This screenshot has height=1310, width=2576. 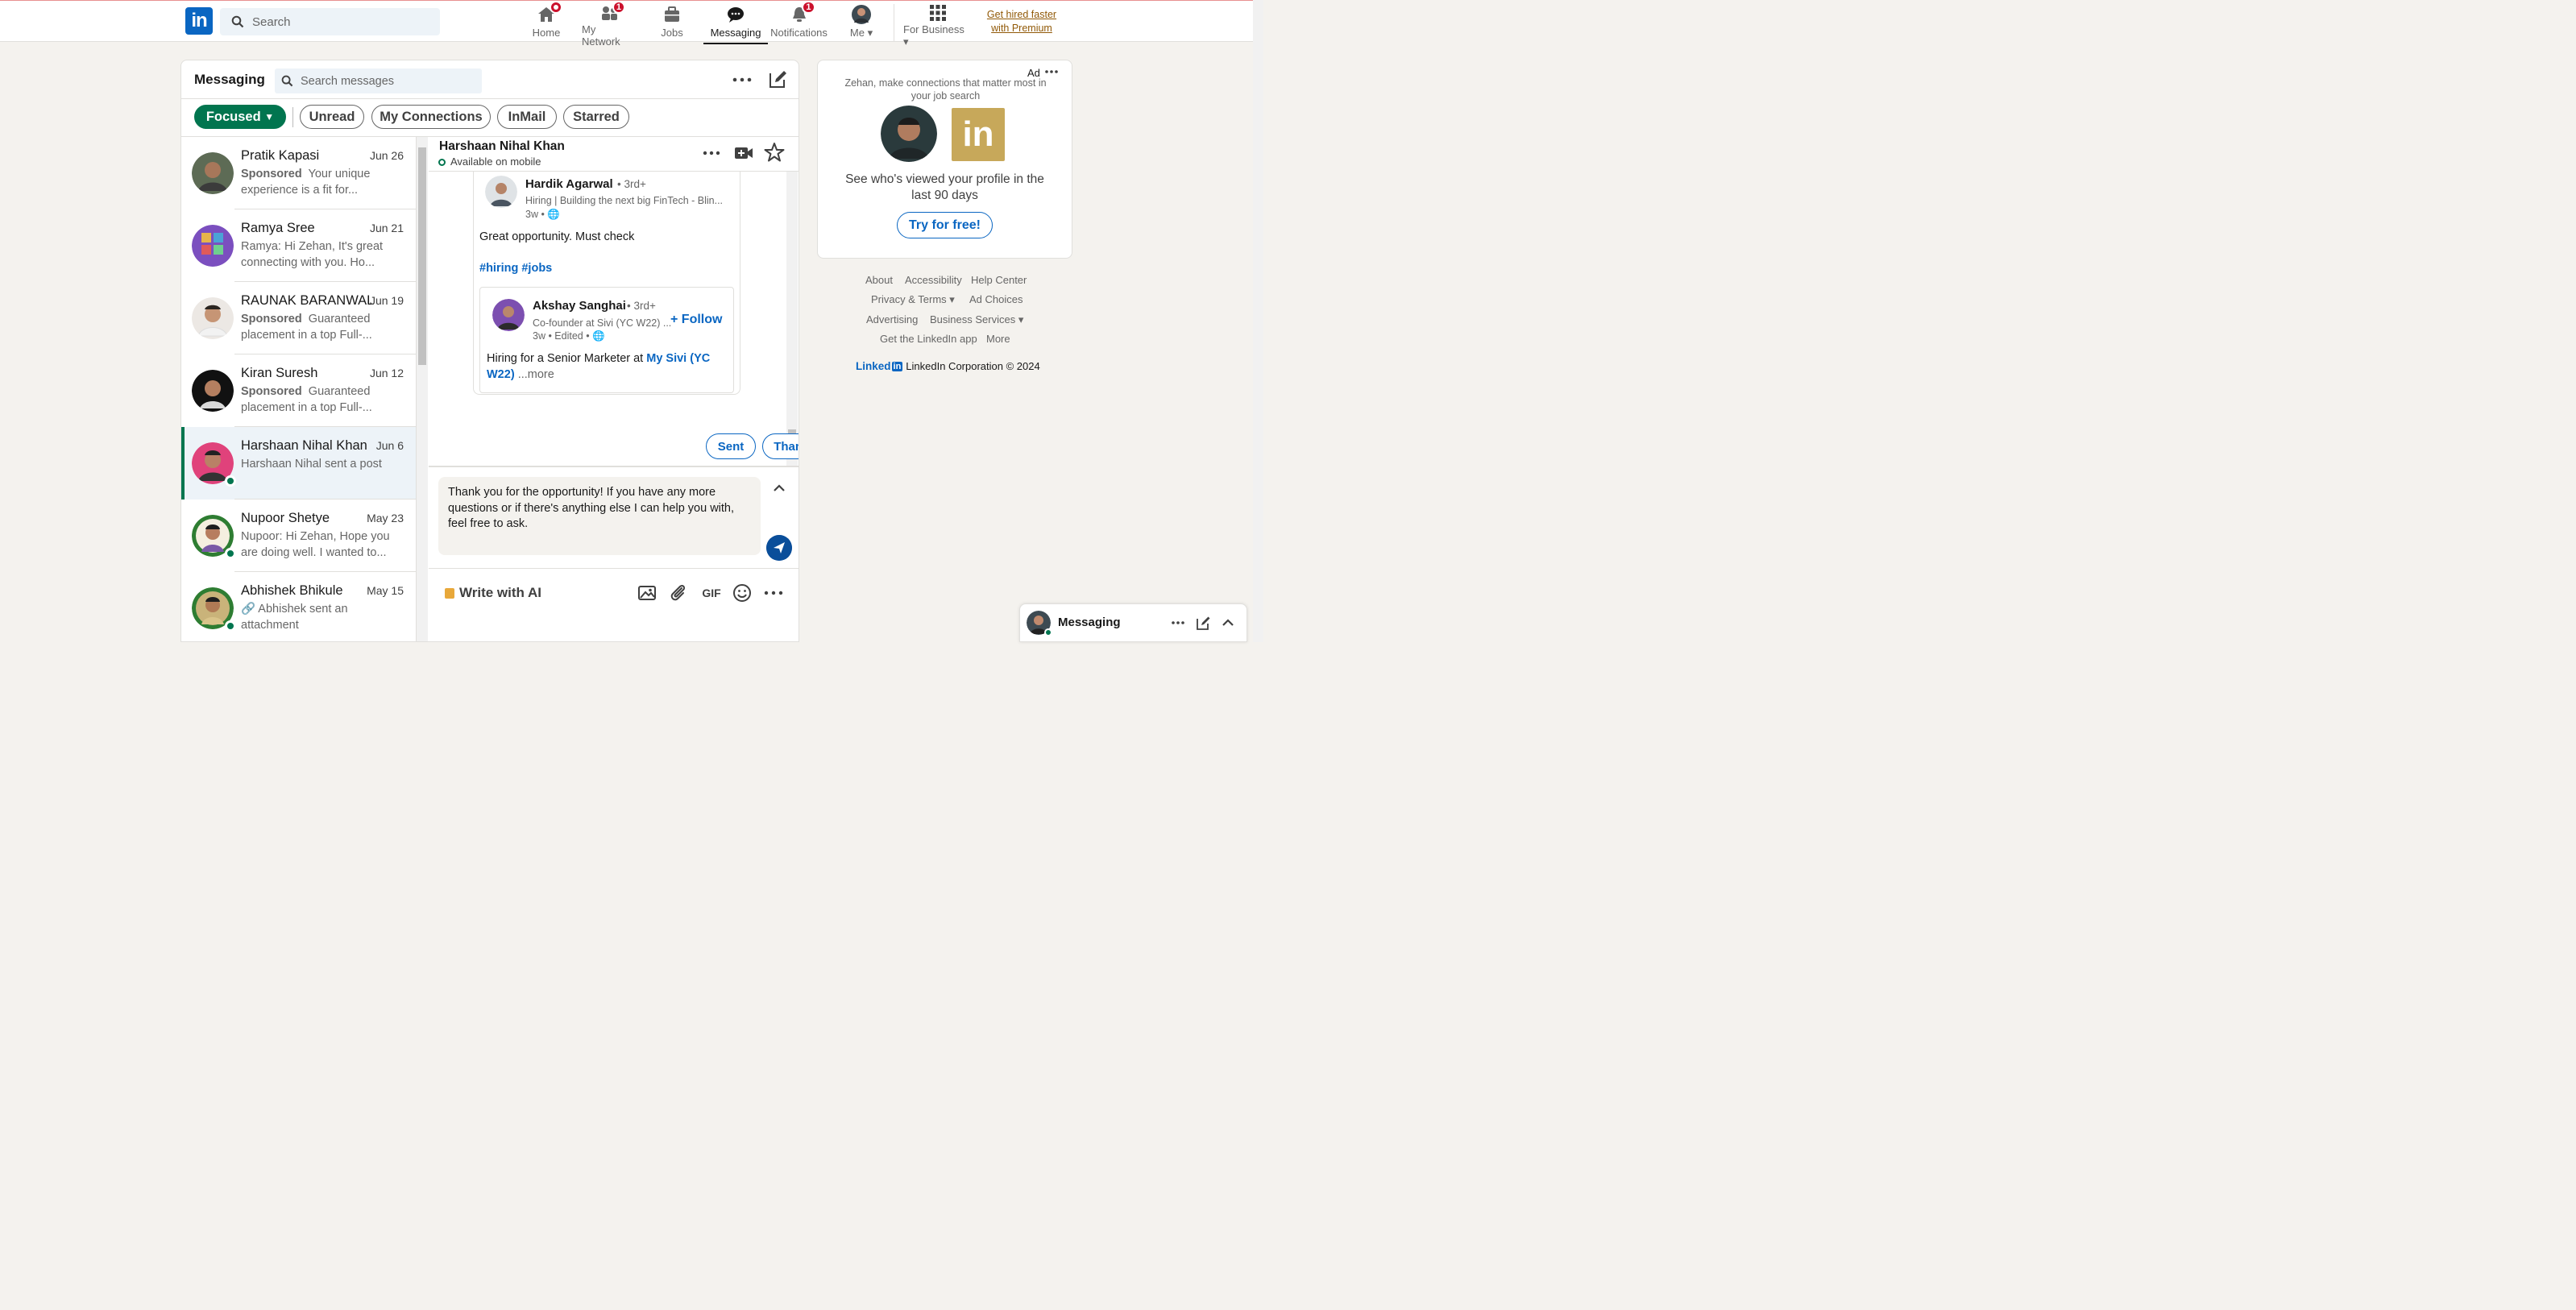 I want to click on linkedin-logo: in, so click(x=199, y=21).